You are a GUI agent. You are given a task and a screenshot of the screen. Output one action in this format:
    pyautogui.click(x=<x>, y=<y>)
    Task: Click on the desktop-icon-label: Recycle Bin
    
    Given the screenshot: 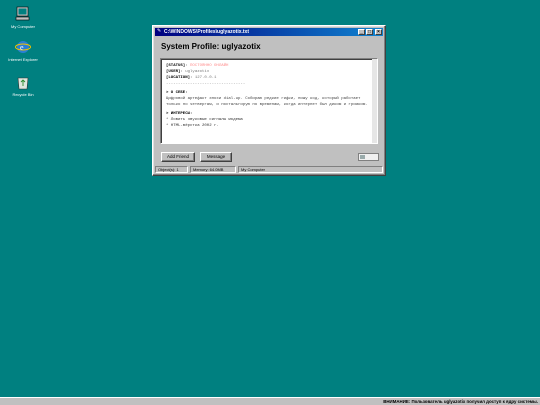 What is the action you would take?
    pyautogui.click(x=23, y=94)
    